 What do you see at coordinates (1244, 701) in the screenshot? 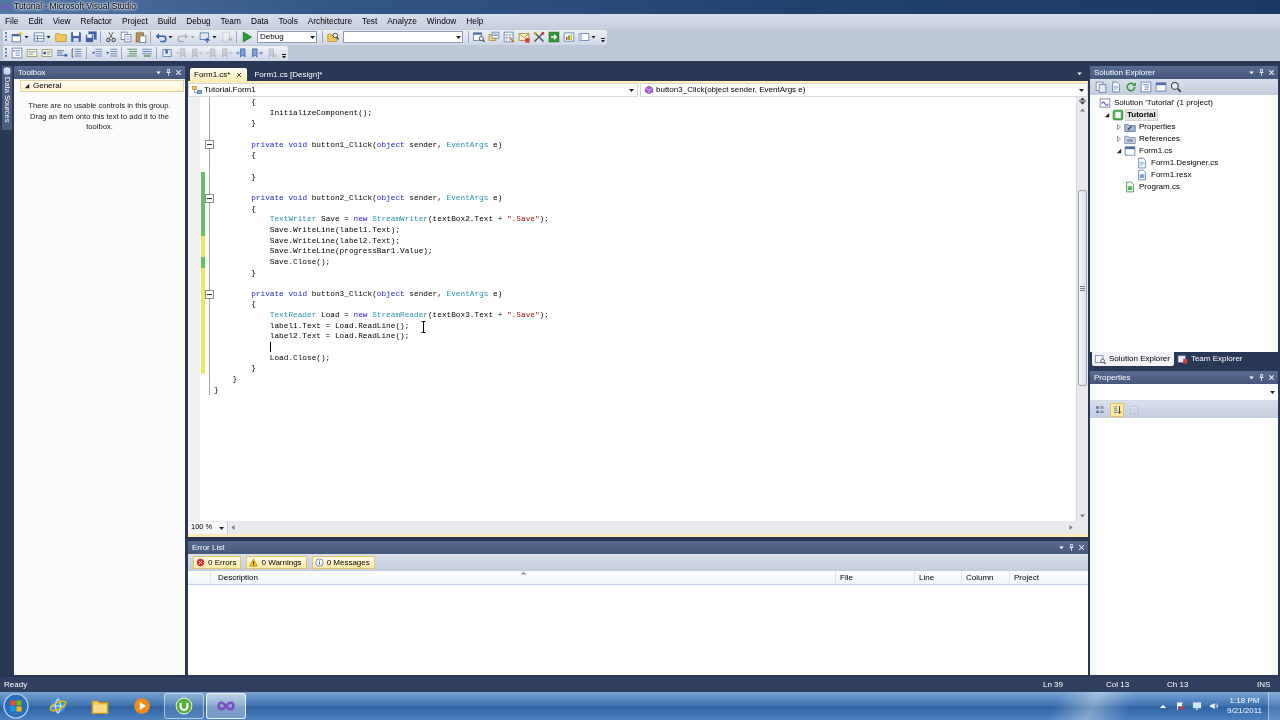
I see `clock-time: 1:18 PM` at bounding box center [1244, 701].